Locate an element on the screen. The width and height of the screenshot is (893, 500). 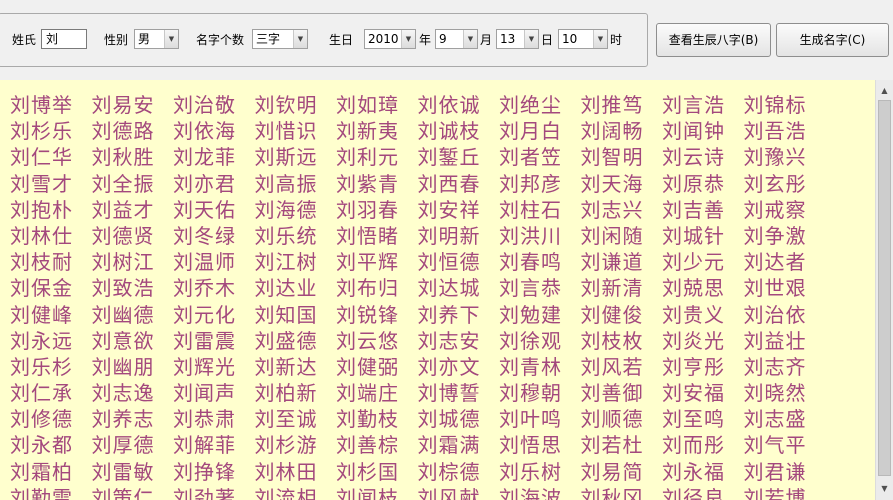
name-item: 刘海波 is located at coordinates (540, 492).